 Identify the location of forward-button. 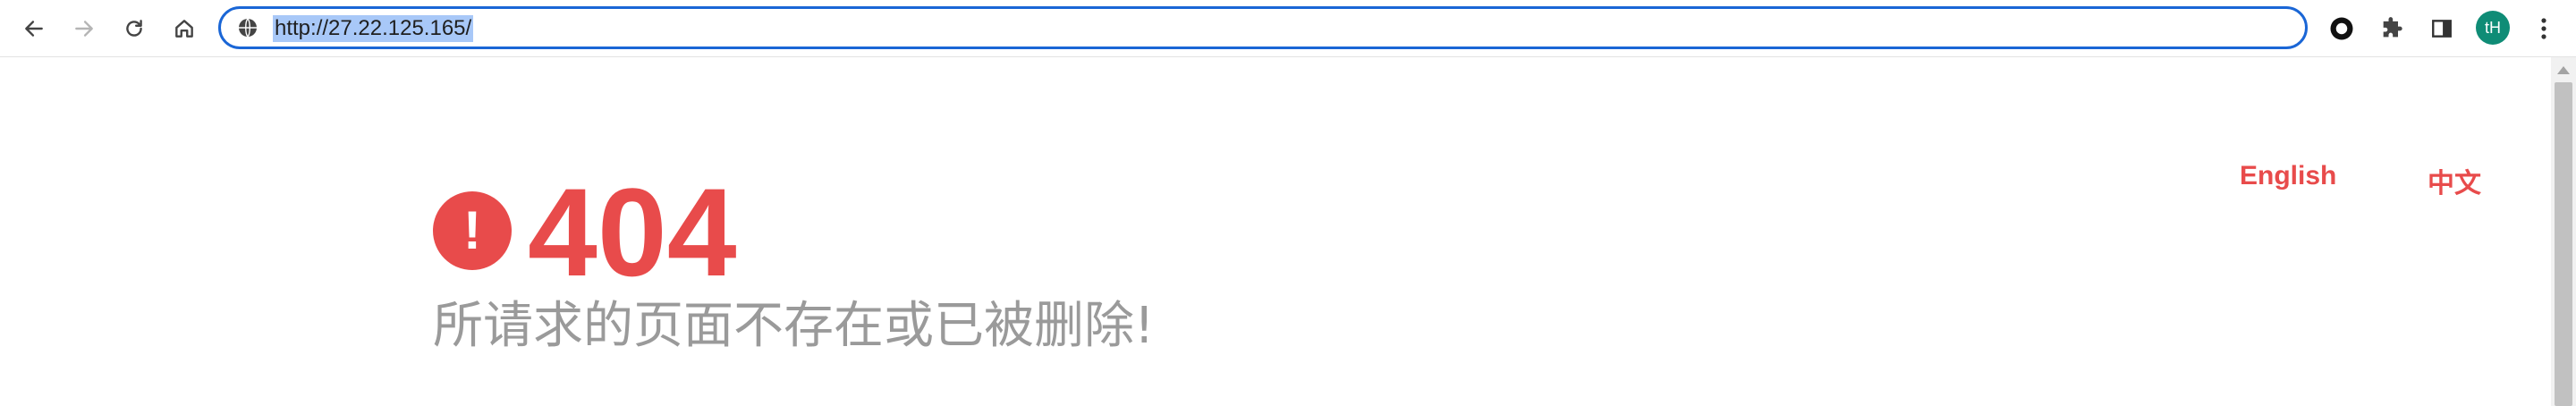
(84, 29).